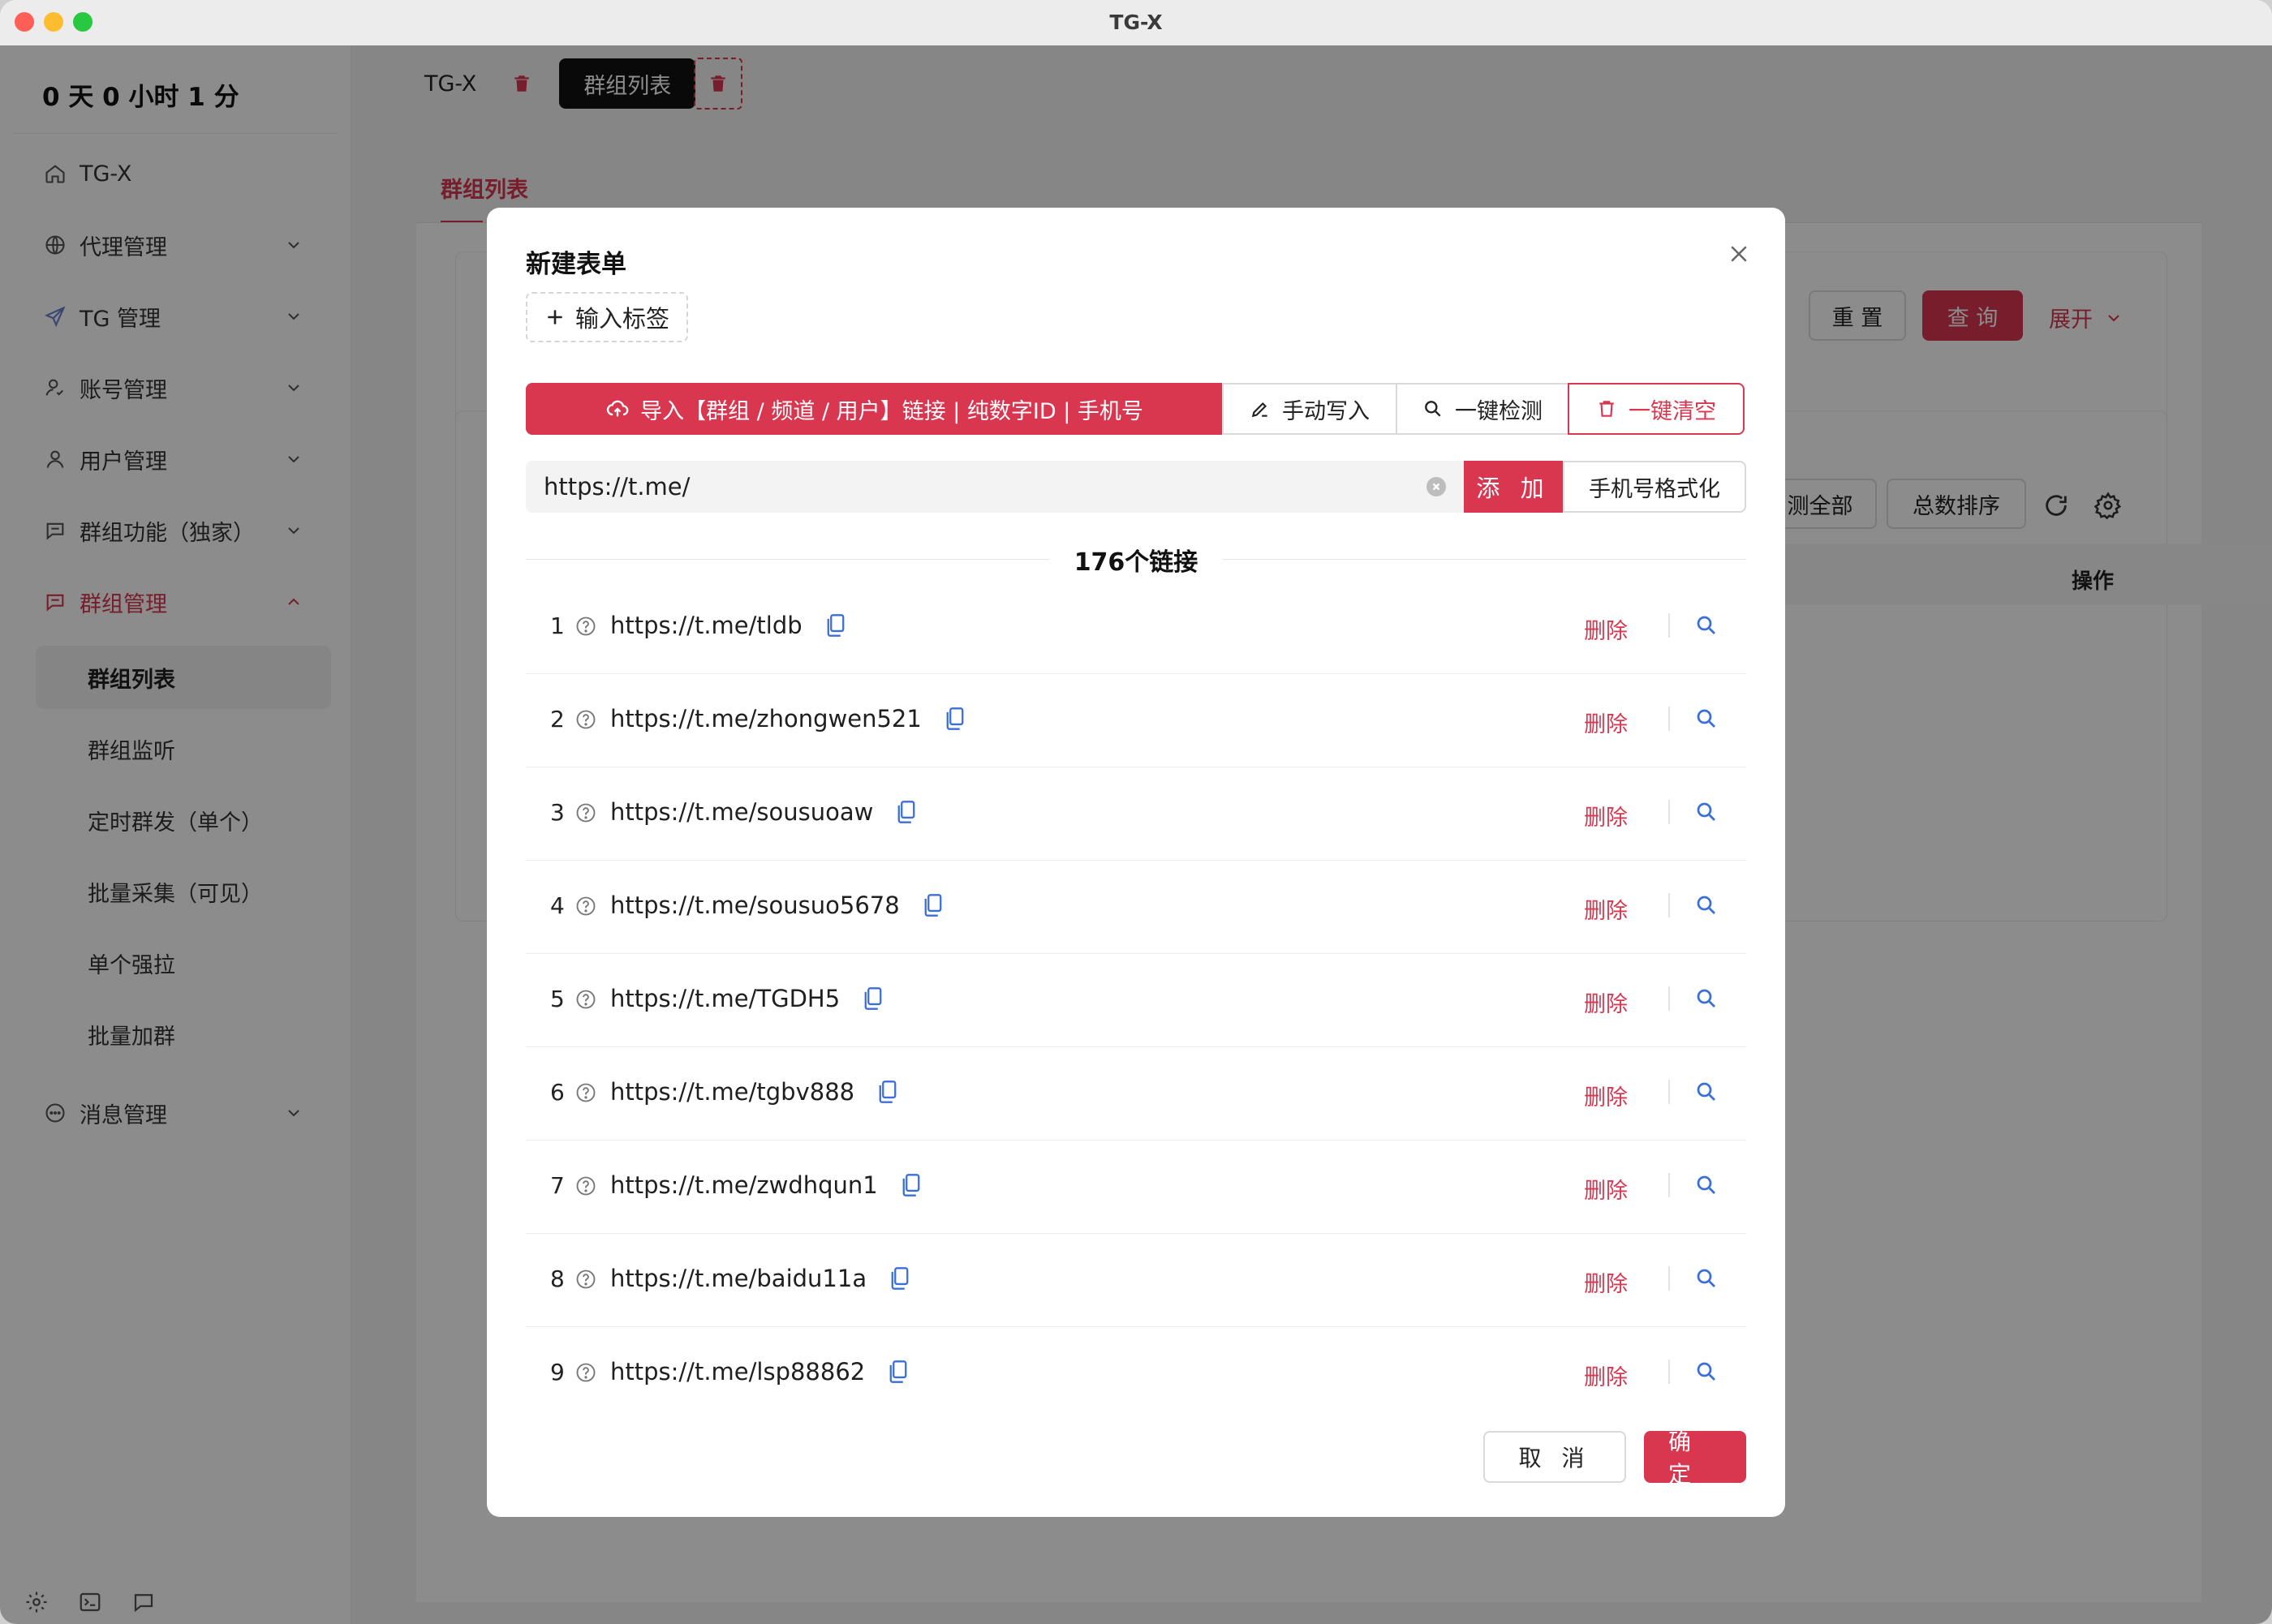 Image resolution: width=2272 pixels, height=1624 pixels. I want to click on close-icon, so click(1739, 254).